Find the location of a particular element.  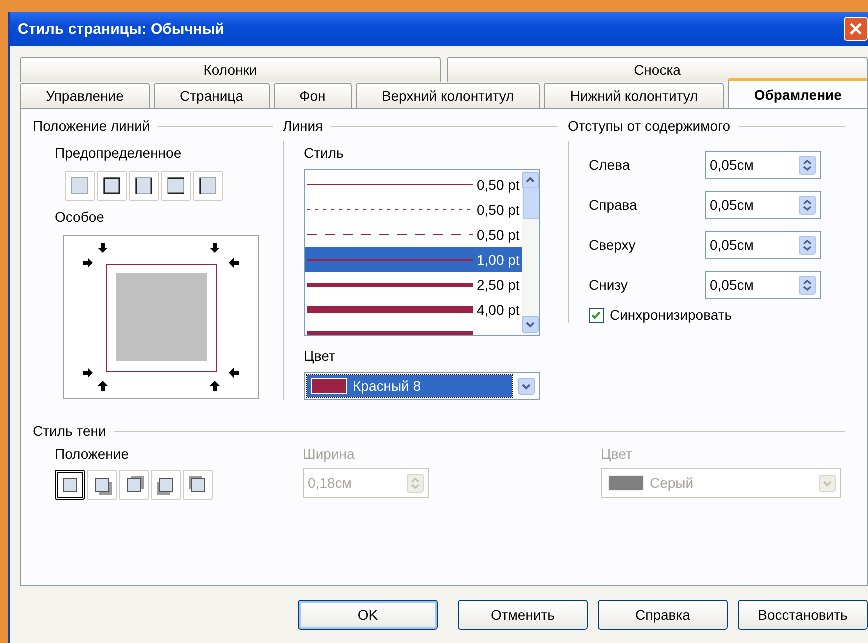

field-label: Сверху is located at coordinates (613, 245).